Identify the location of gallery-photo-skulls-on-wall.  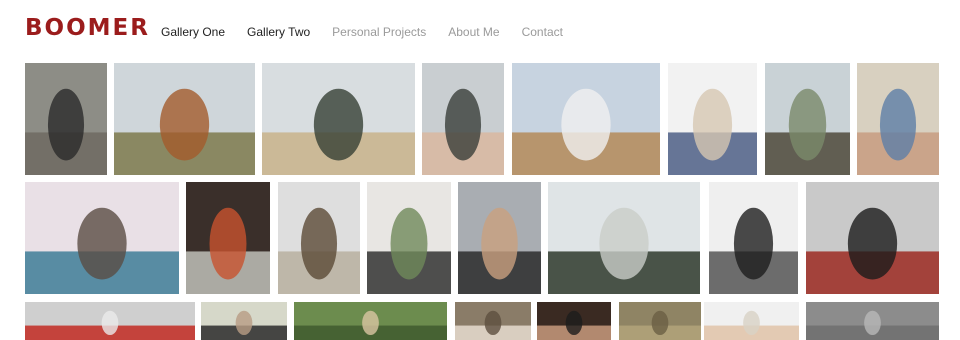
(493, 321).